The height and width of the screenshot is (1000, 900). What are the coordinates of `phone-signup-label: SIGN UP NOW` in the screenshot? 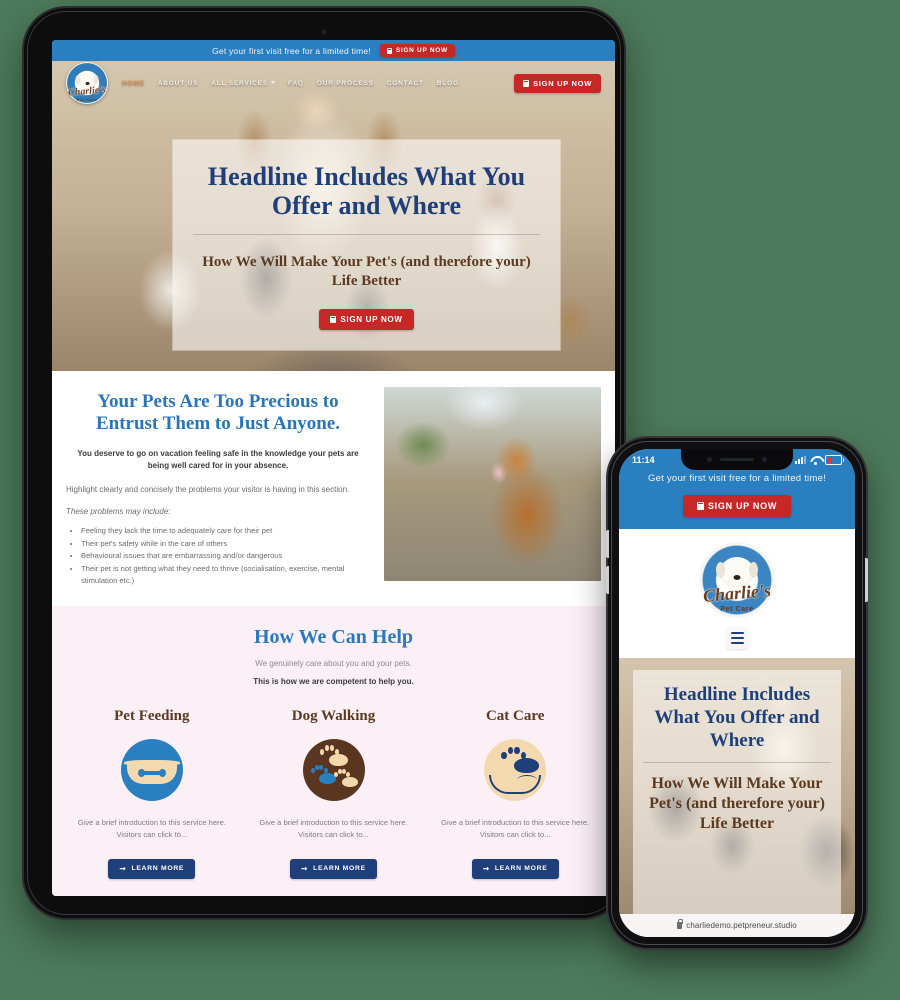 It's located at (742, 506).